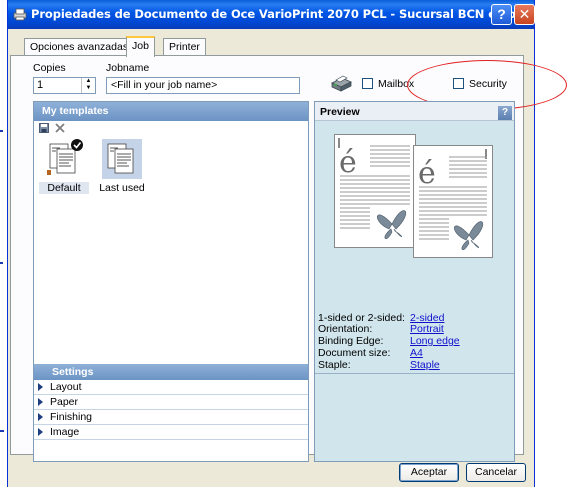 The height and width of the screenshot is (487, 573). Describe the element at coordinates (44, 128) in the screenshot. I see `save-template-icon` at that location.